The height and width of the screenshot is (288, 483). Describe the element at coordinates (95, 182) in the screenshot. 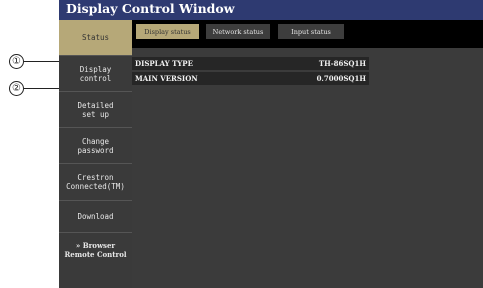

I see `sidebar-item-crestron-connected: Crestron Connected(TM)` at that location.